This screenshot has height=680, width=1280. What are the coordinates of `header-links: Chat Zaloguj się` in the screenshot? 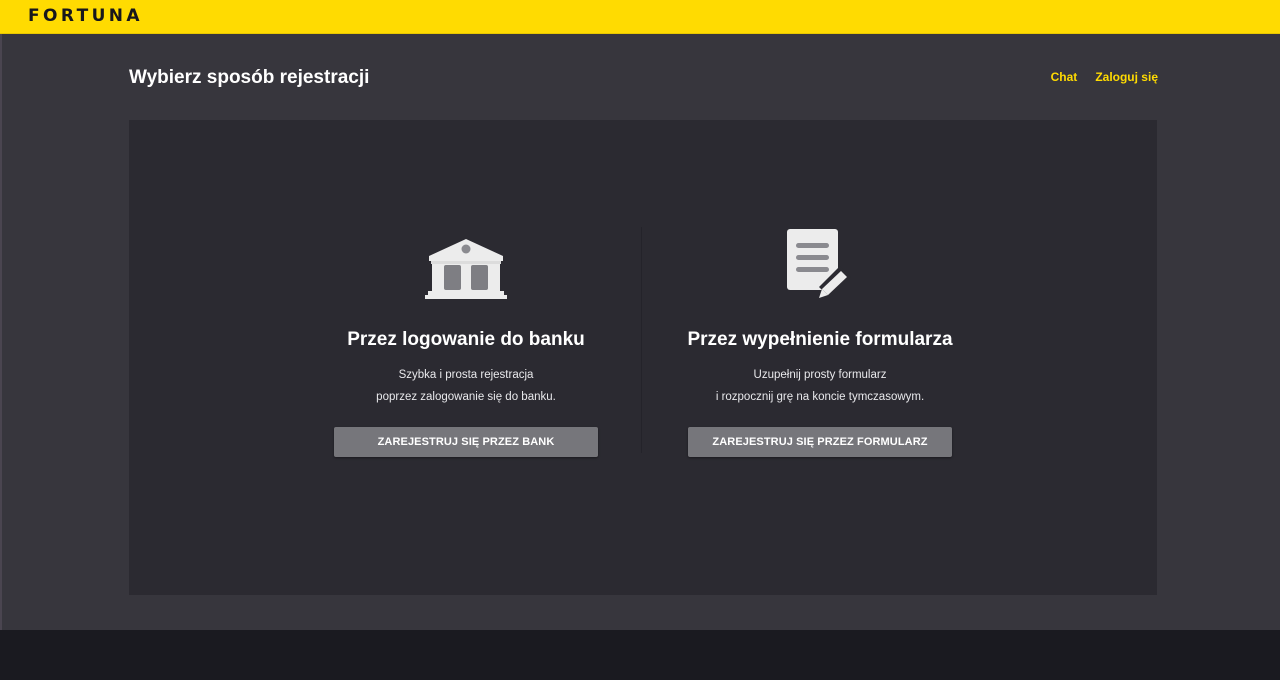 It's located at (1104, 77).